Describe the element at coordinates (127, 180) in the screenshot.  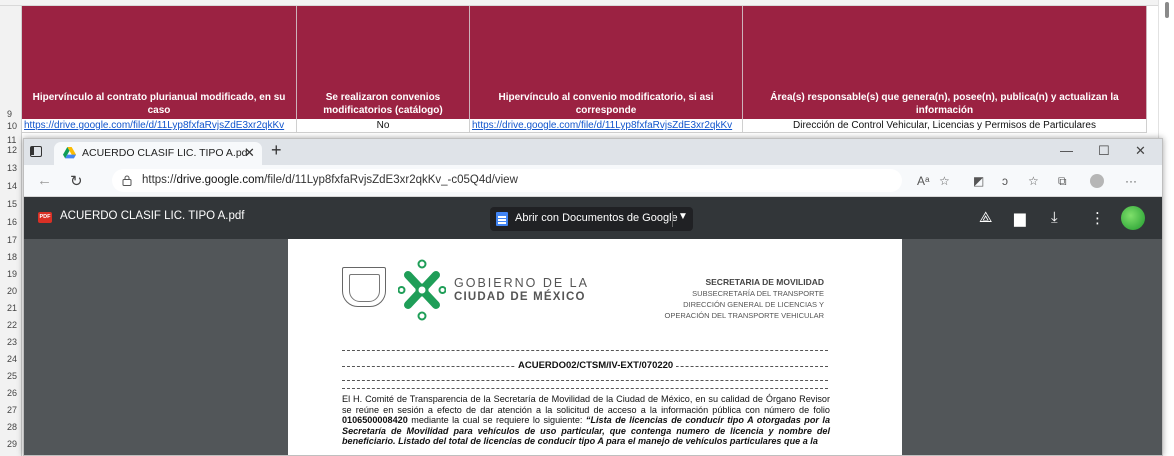
I see `lock-icon` at that location.